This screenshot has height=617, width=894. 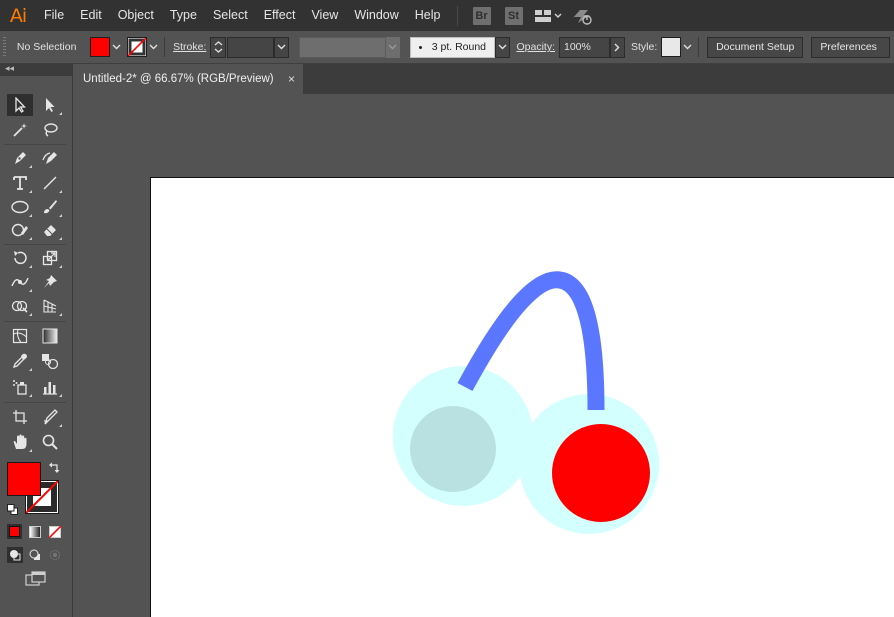 What do you see at coordinates (50, 282) in the screenshot?
I see `puppet-warp-tool` at bounding box center [50, 282].